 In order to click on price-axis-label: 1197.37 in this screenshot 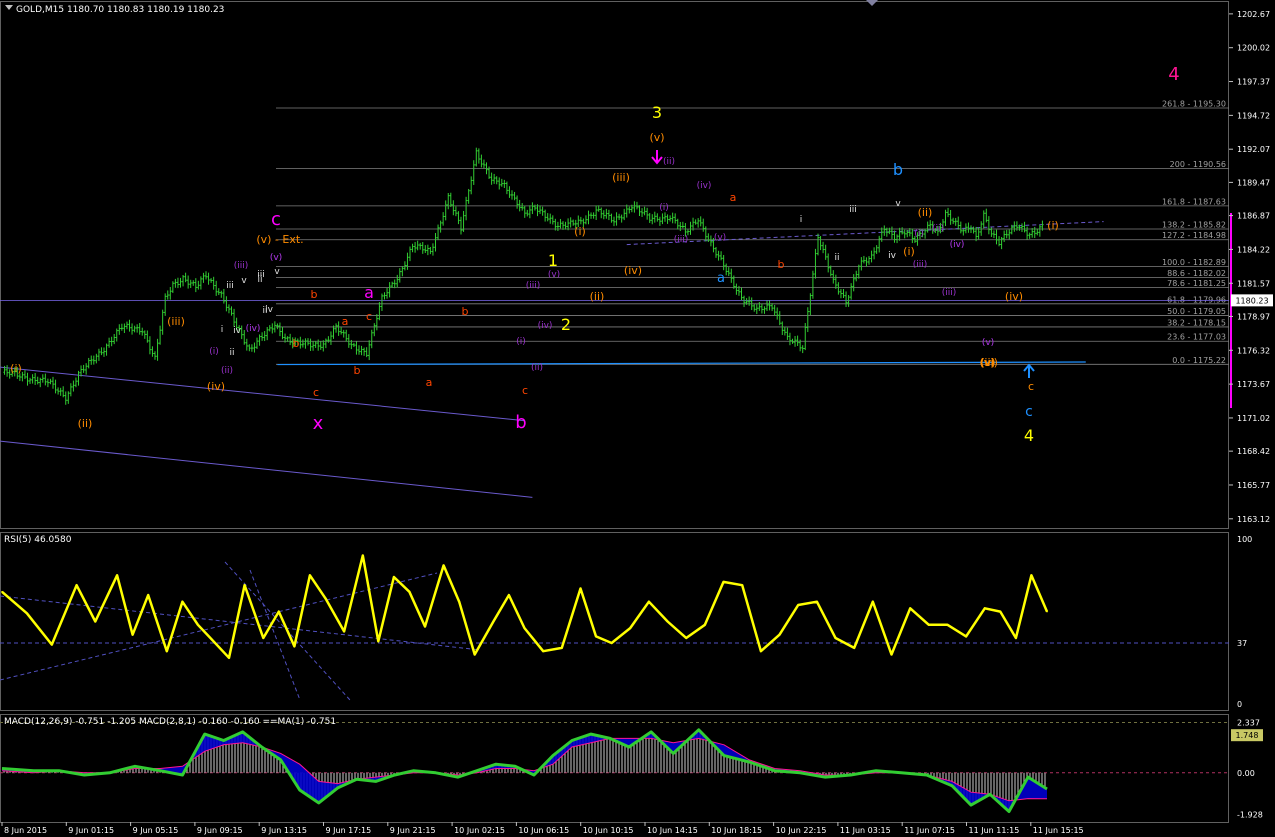, I will do `click(1253, 82)`.